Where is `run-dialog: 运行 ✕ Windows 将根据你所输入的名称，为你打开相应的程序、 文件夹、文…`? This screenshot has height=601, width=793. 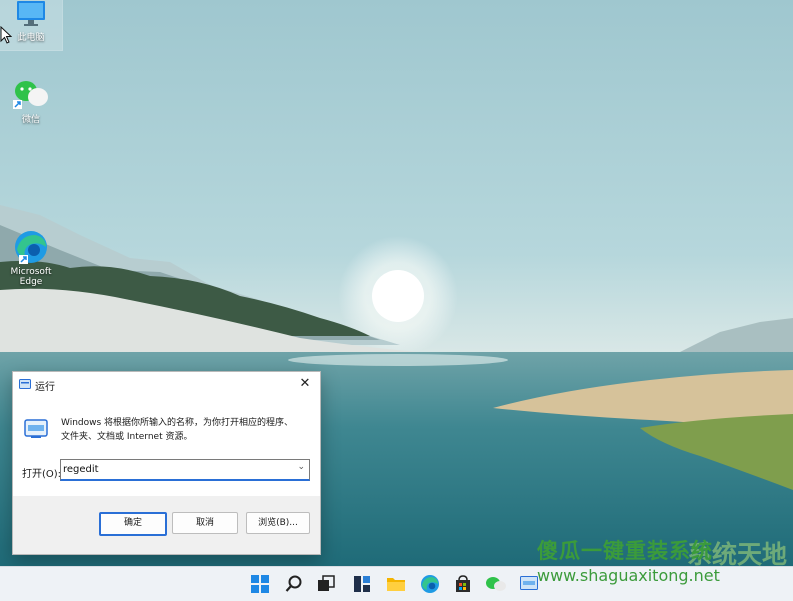
run-dialog: 运行 ✕ Windows 将根据你所输入的名称，为你打开相应的程序、 文件夹、文… is located at coordinates (166, 463).